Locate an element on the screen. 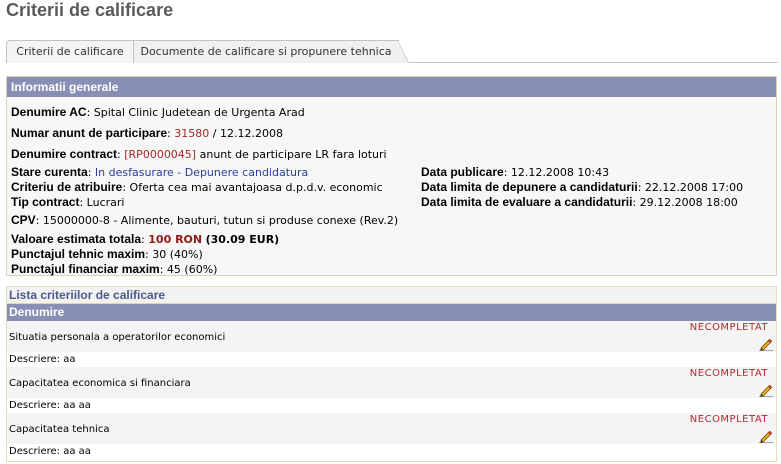 This screenshot has height=464, width=781. criteria-column-header: Denumire is located at coordinates (391, 312).